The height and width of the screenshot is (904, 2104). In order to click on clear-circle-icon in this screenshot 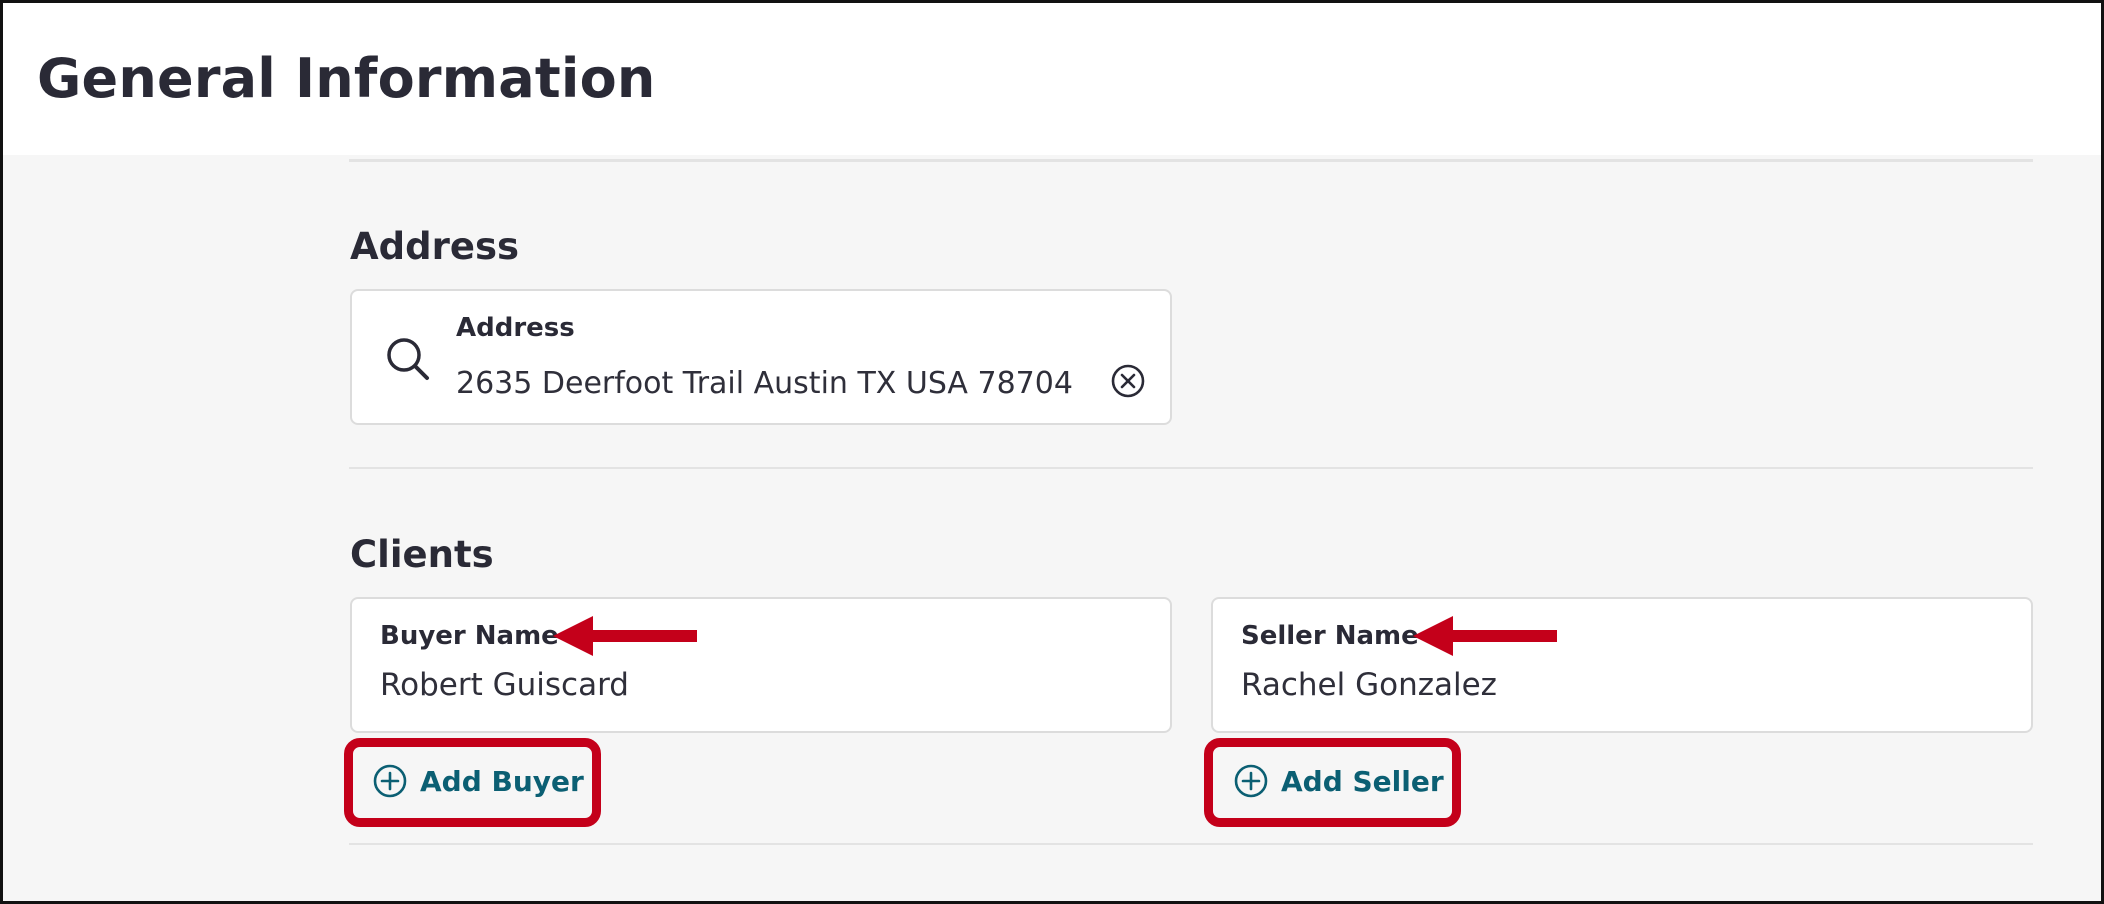, I will do `click(1128, 381)`.